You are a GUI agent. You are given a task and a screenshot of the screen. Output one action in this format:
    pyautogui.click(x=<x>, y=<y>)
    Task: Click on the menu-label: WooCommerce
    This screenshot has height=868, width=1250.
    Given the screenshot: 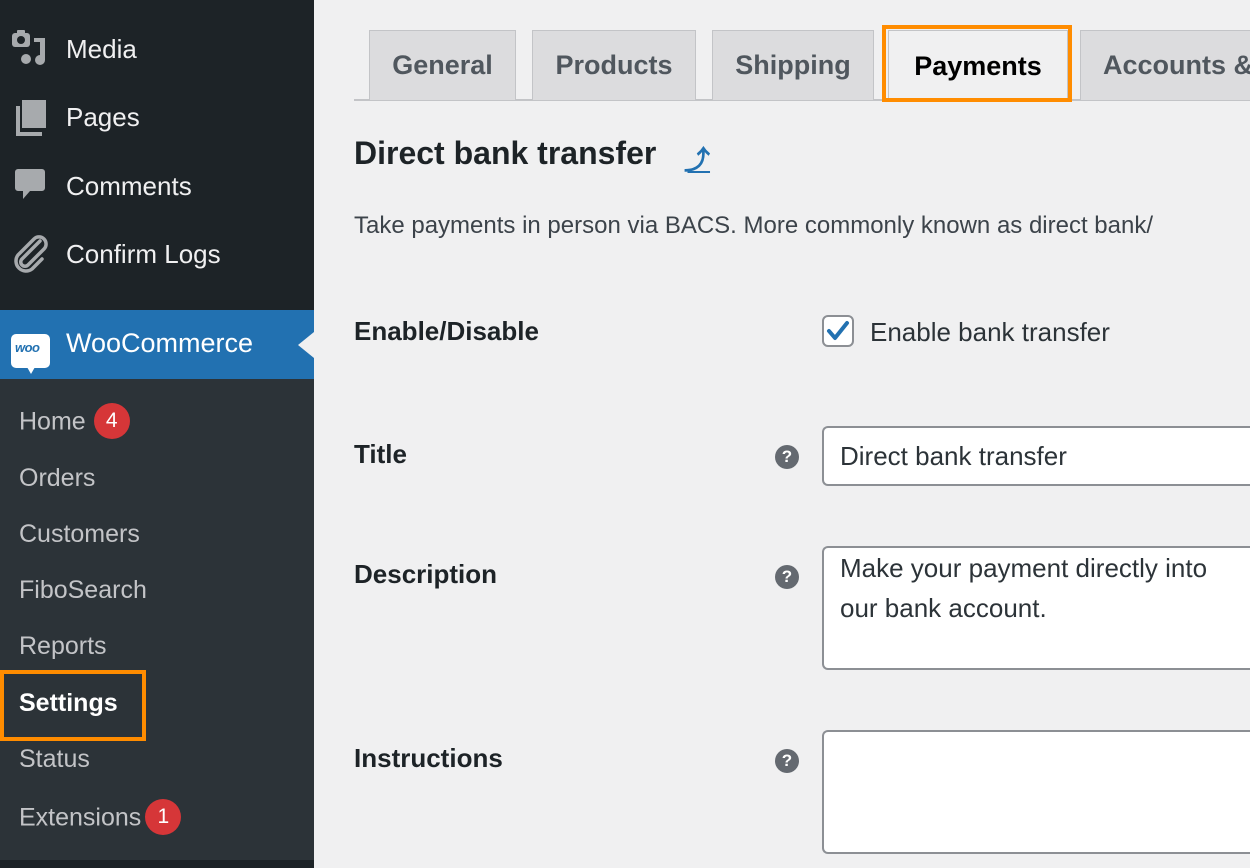 What is the action you would take?
    pyautogui.click(x=160, y=343)
    